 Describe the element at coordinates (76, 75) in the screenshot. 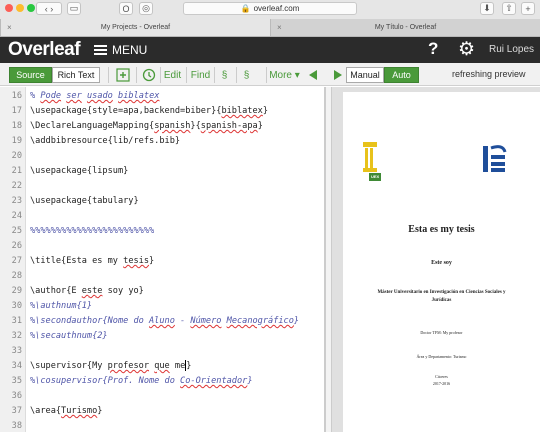

I see `rich-text-mode-button: Rich Text` at that location.